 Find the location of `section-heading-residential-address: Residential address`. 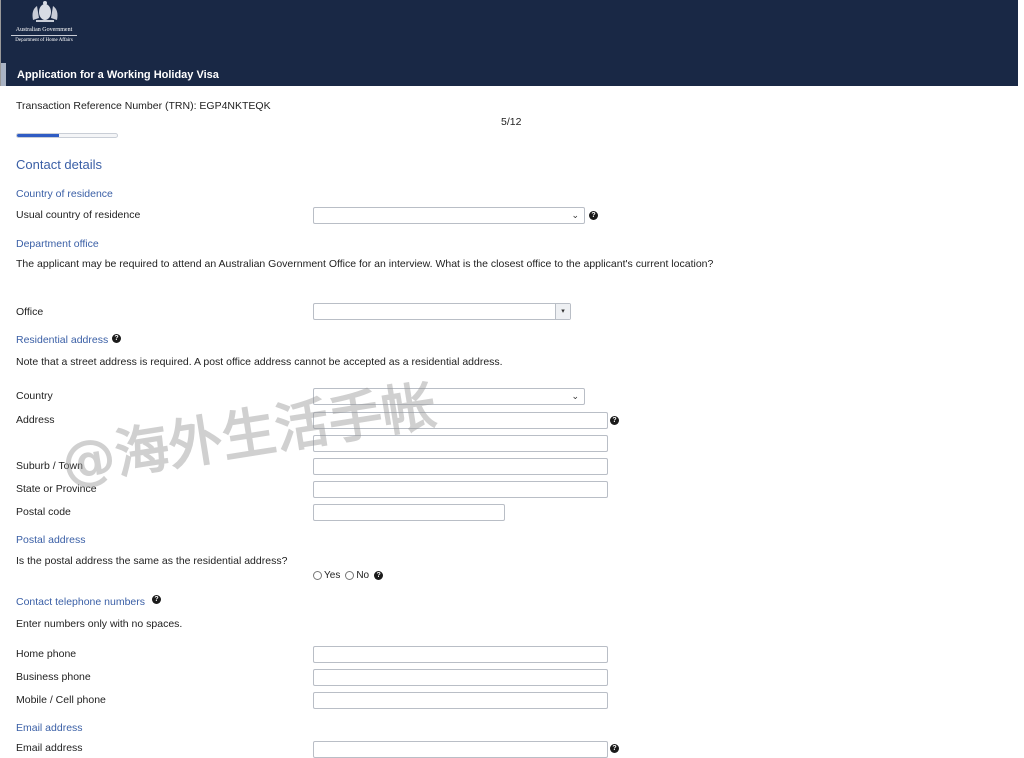

section-heading-residential-address: Residential address is located at coordinates (62, 340).